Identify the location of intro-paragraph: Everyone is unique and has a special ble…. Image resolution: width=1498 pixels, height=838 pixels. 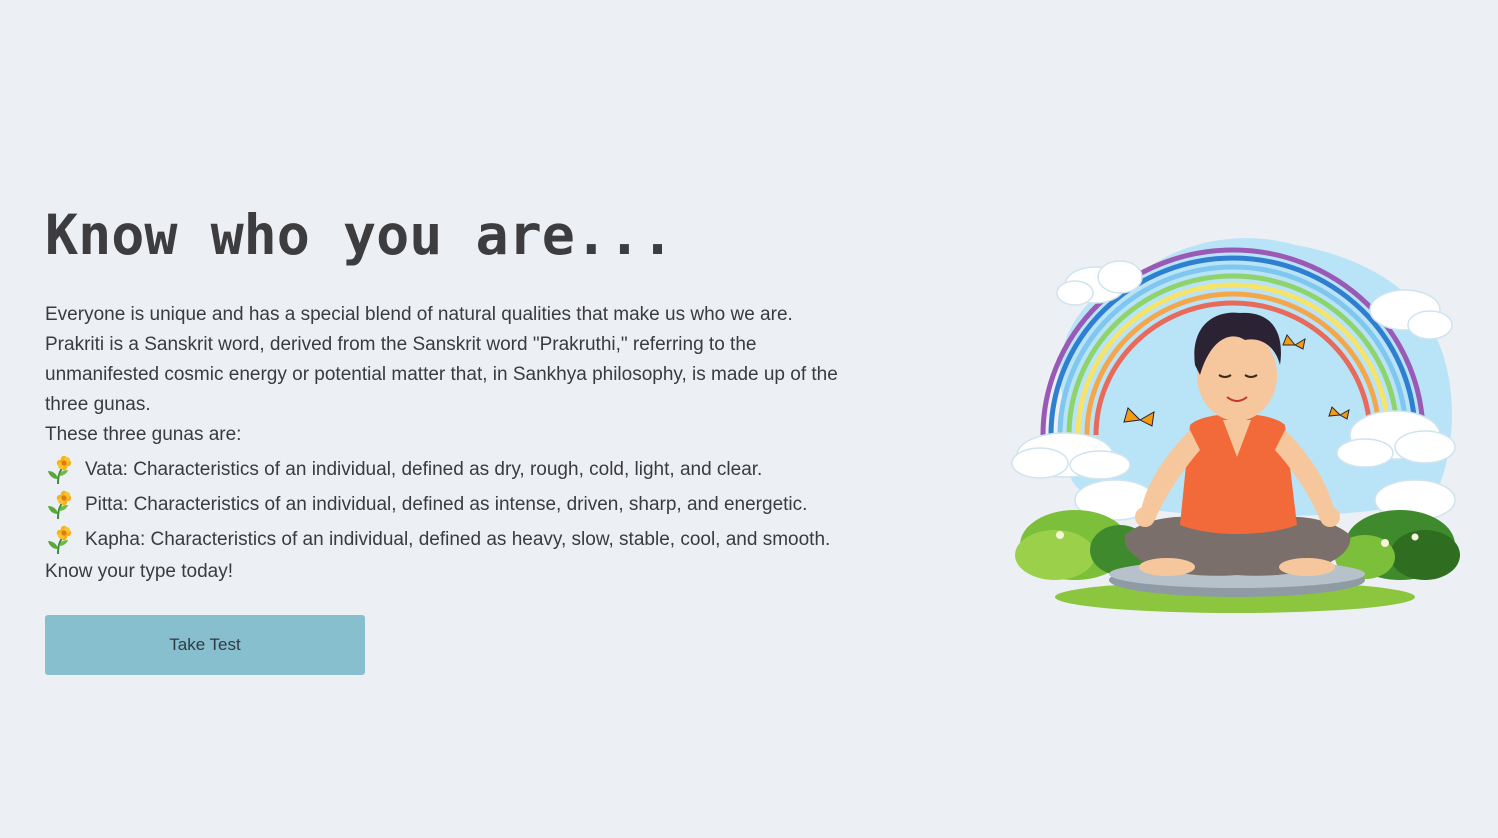
(441, 359).